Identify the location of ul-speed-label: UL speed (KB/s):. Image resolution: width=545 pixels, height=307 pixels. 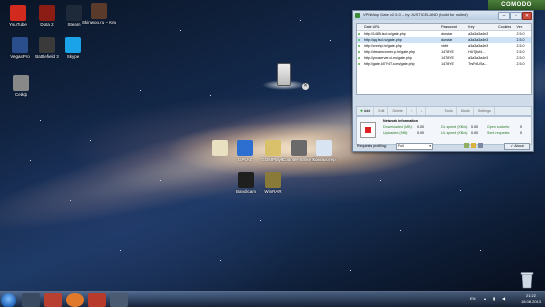
(455, 133).